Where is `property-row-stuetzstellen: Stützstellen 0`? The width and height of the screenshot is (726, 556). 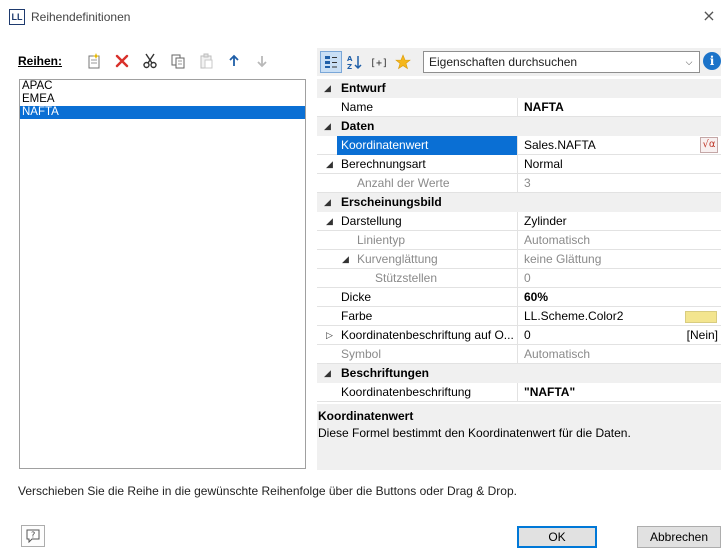
property-row-stuetzstellen: Stützstellen 0 is located at coordinates (519, 278).